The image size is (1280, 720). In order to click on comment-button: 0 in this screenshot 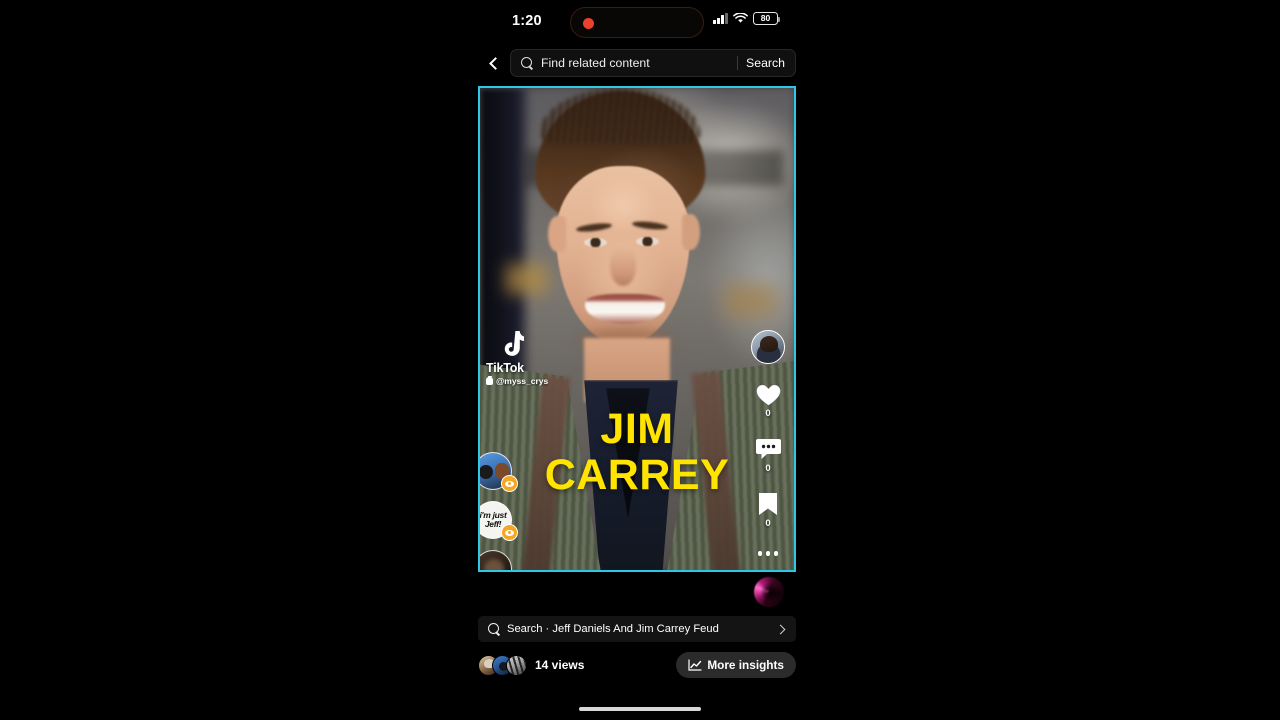, I will do `click(768, 455)`.